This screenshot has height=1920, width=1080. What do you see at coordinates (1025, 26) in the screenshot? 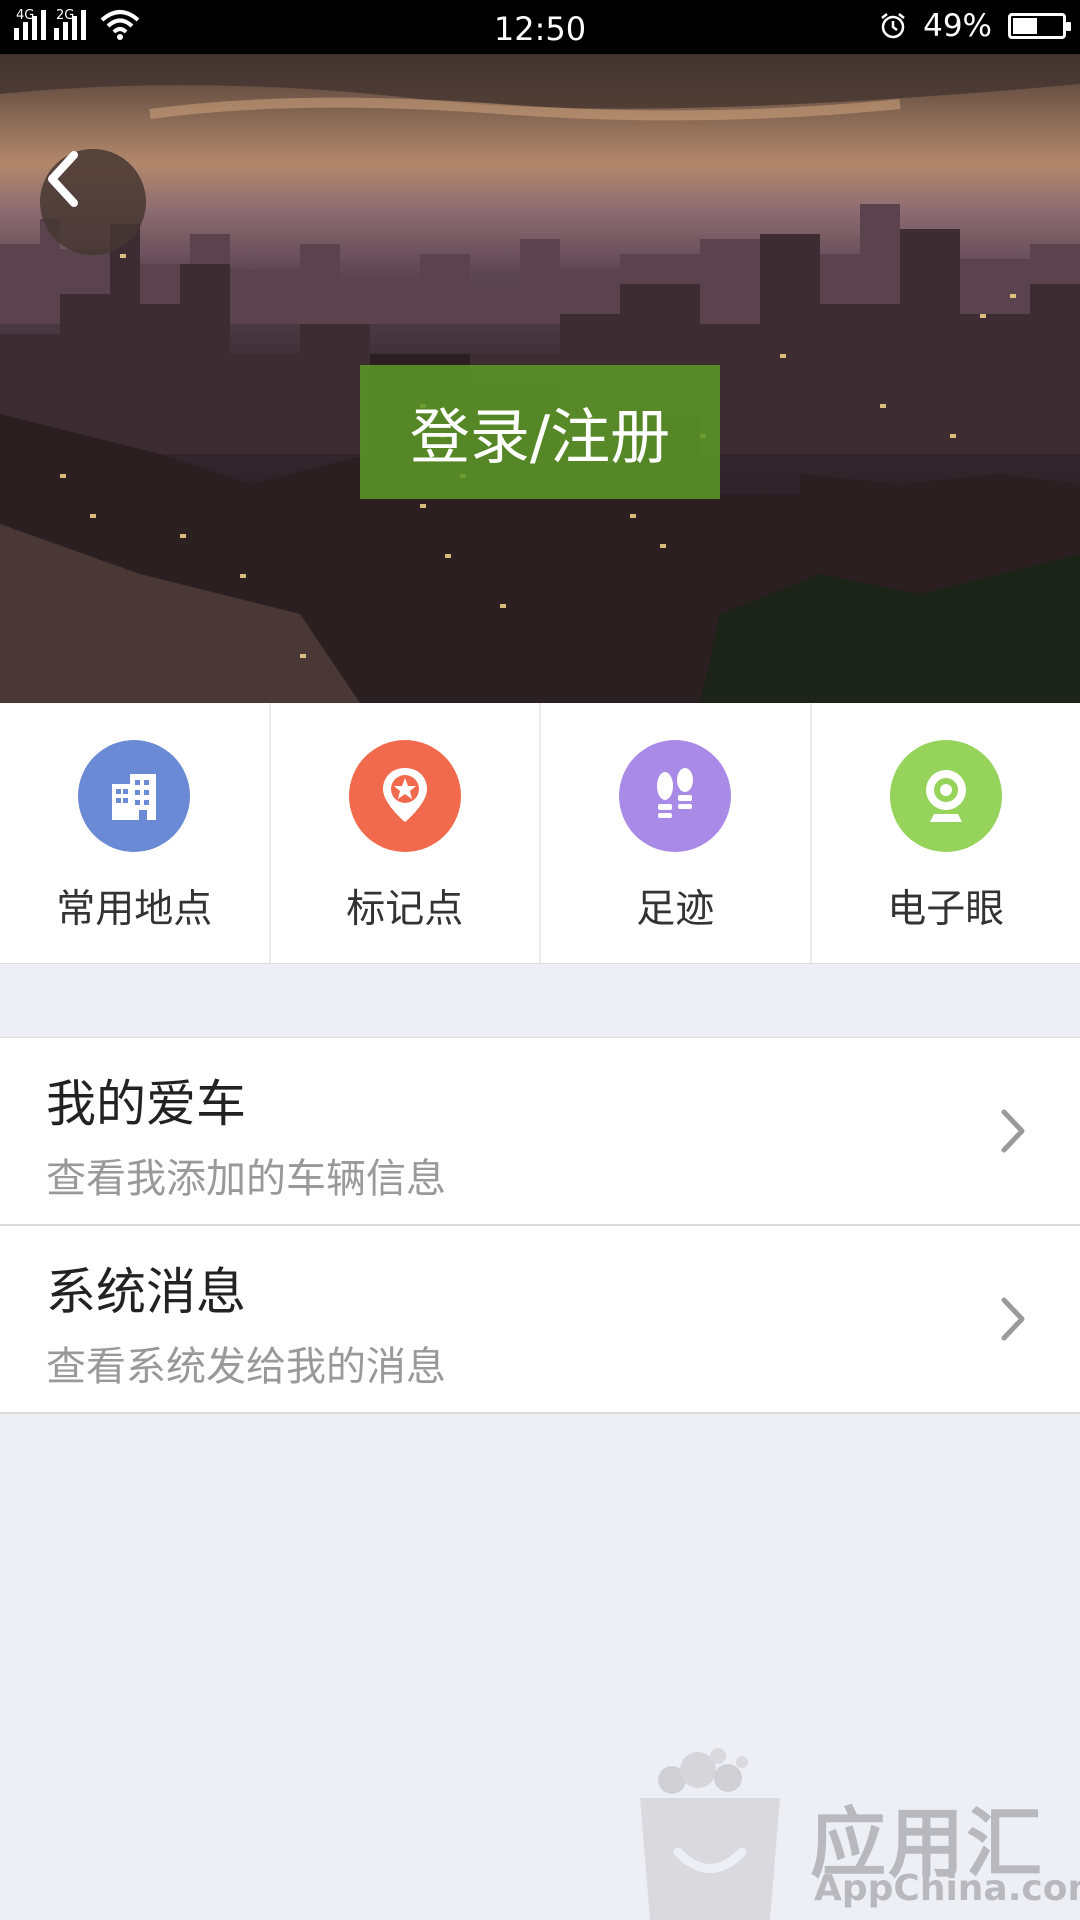
I see `battery-level` at bounding box center [1025, 26].